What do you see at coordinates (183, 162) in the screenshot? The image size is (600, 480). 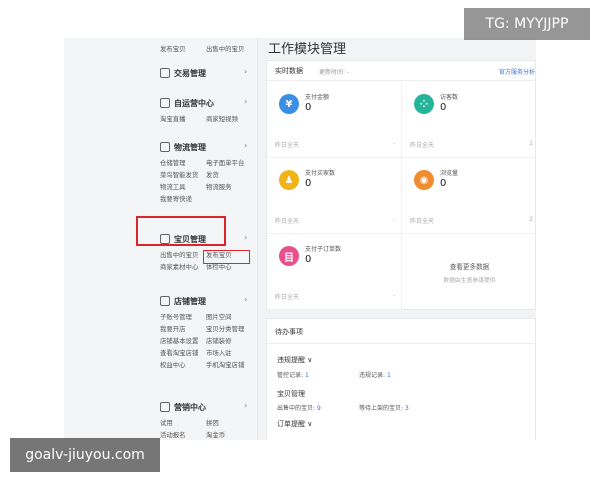 I see `sidebar-link: 仓储管理` at bounding box center [183, 162].